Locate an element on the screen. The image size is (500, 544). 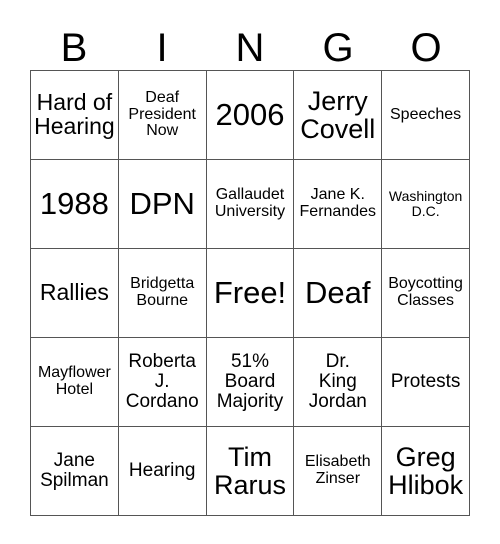
bingo-cell: Jane K. Fernandes is located at coordinates (338, 204).